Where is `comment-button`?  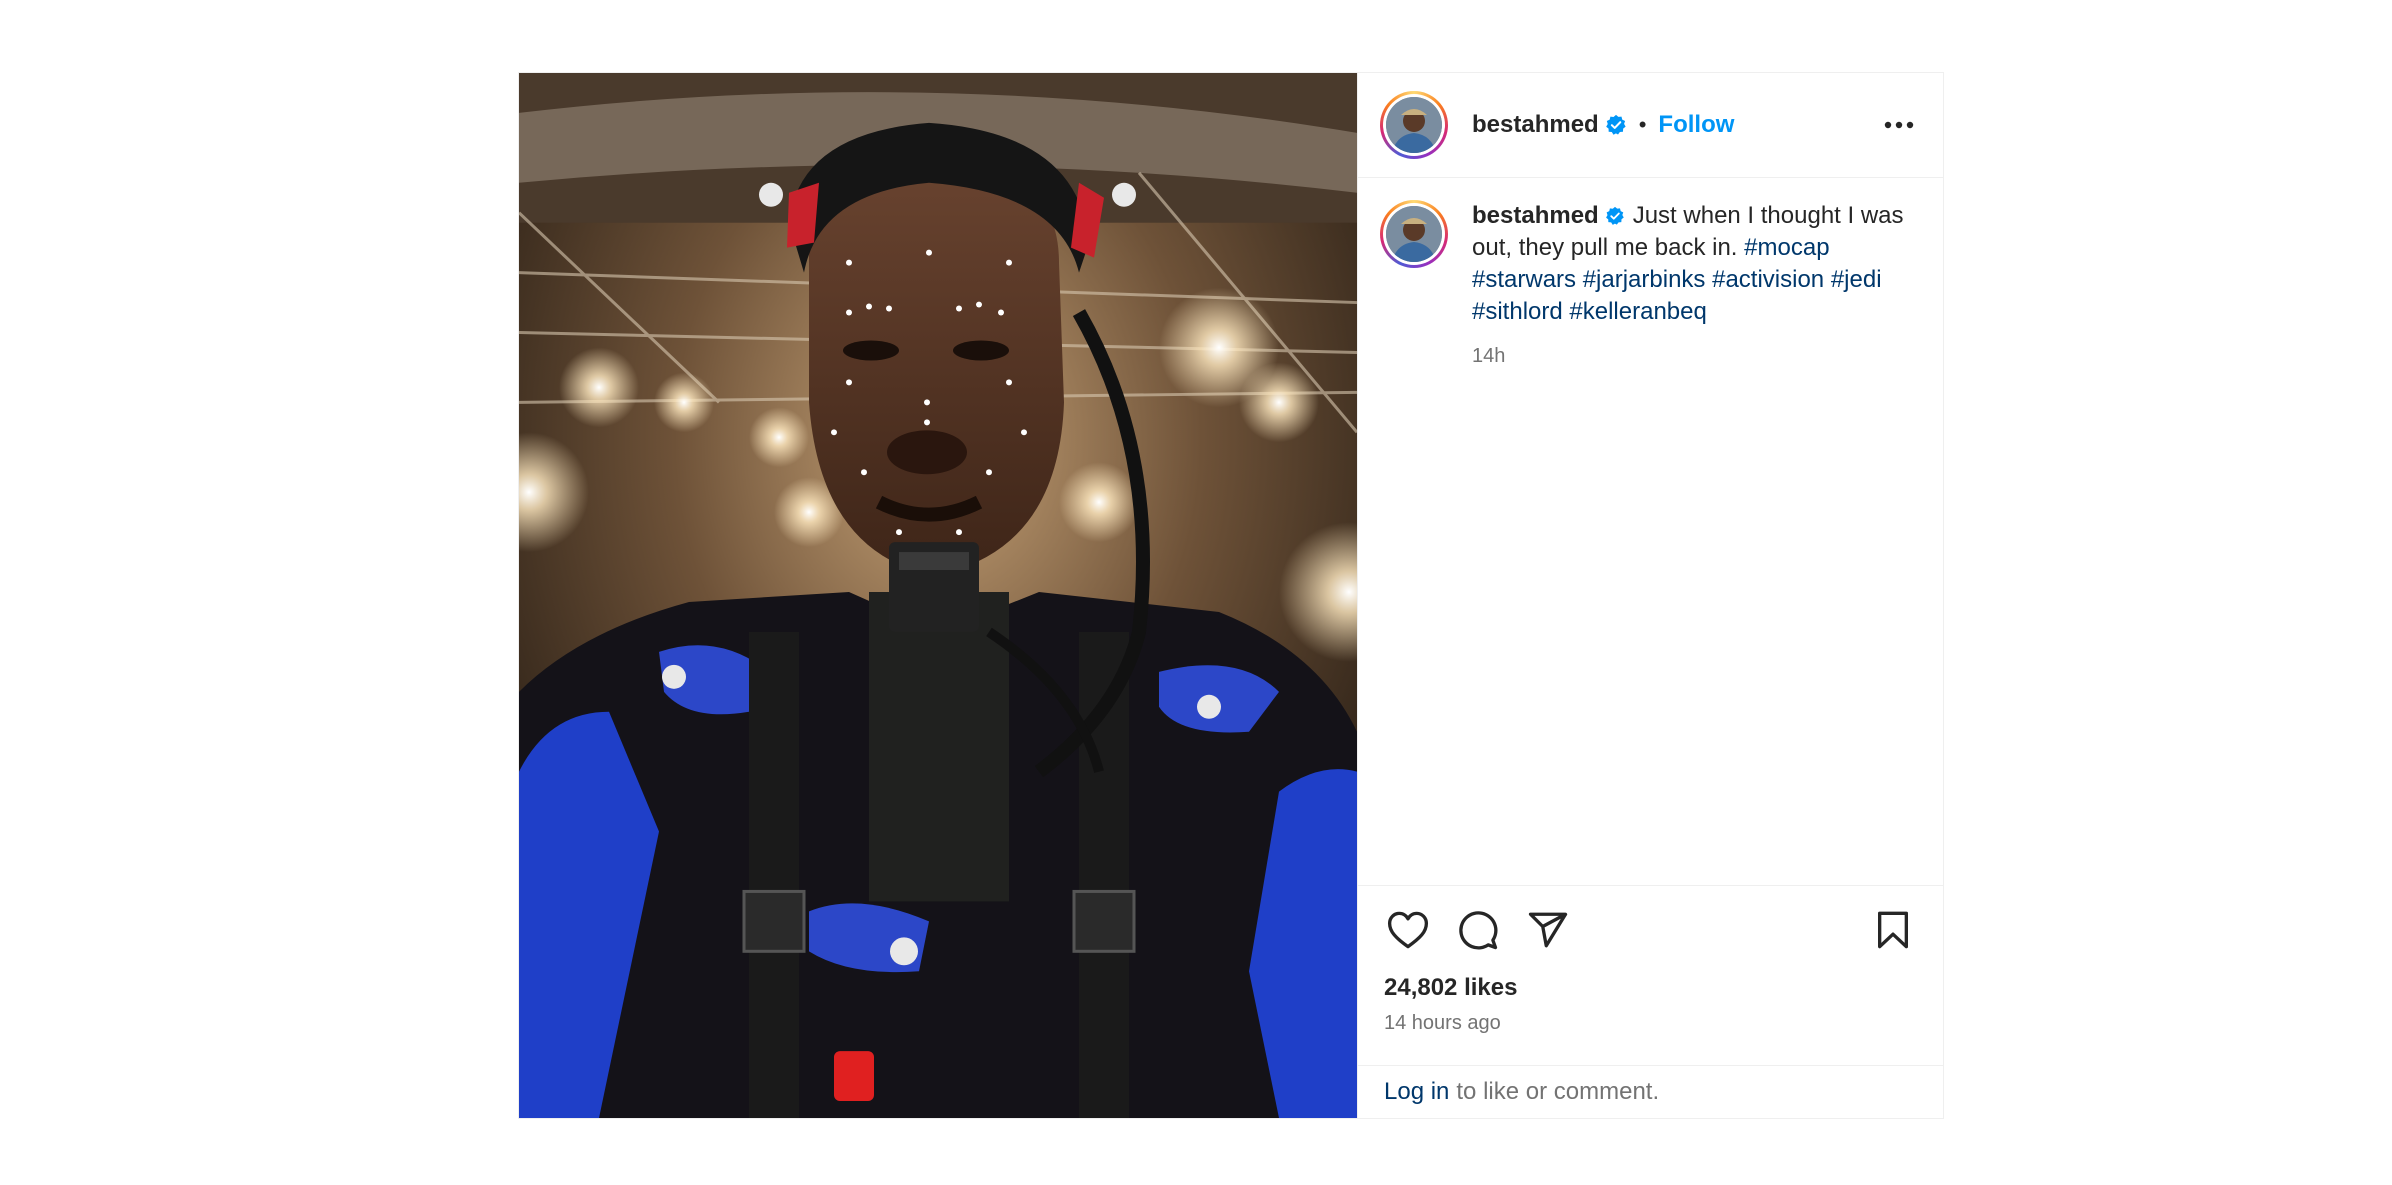
comment-button is located at coordinates (1478, 930).